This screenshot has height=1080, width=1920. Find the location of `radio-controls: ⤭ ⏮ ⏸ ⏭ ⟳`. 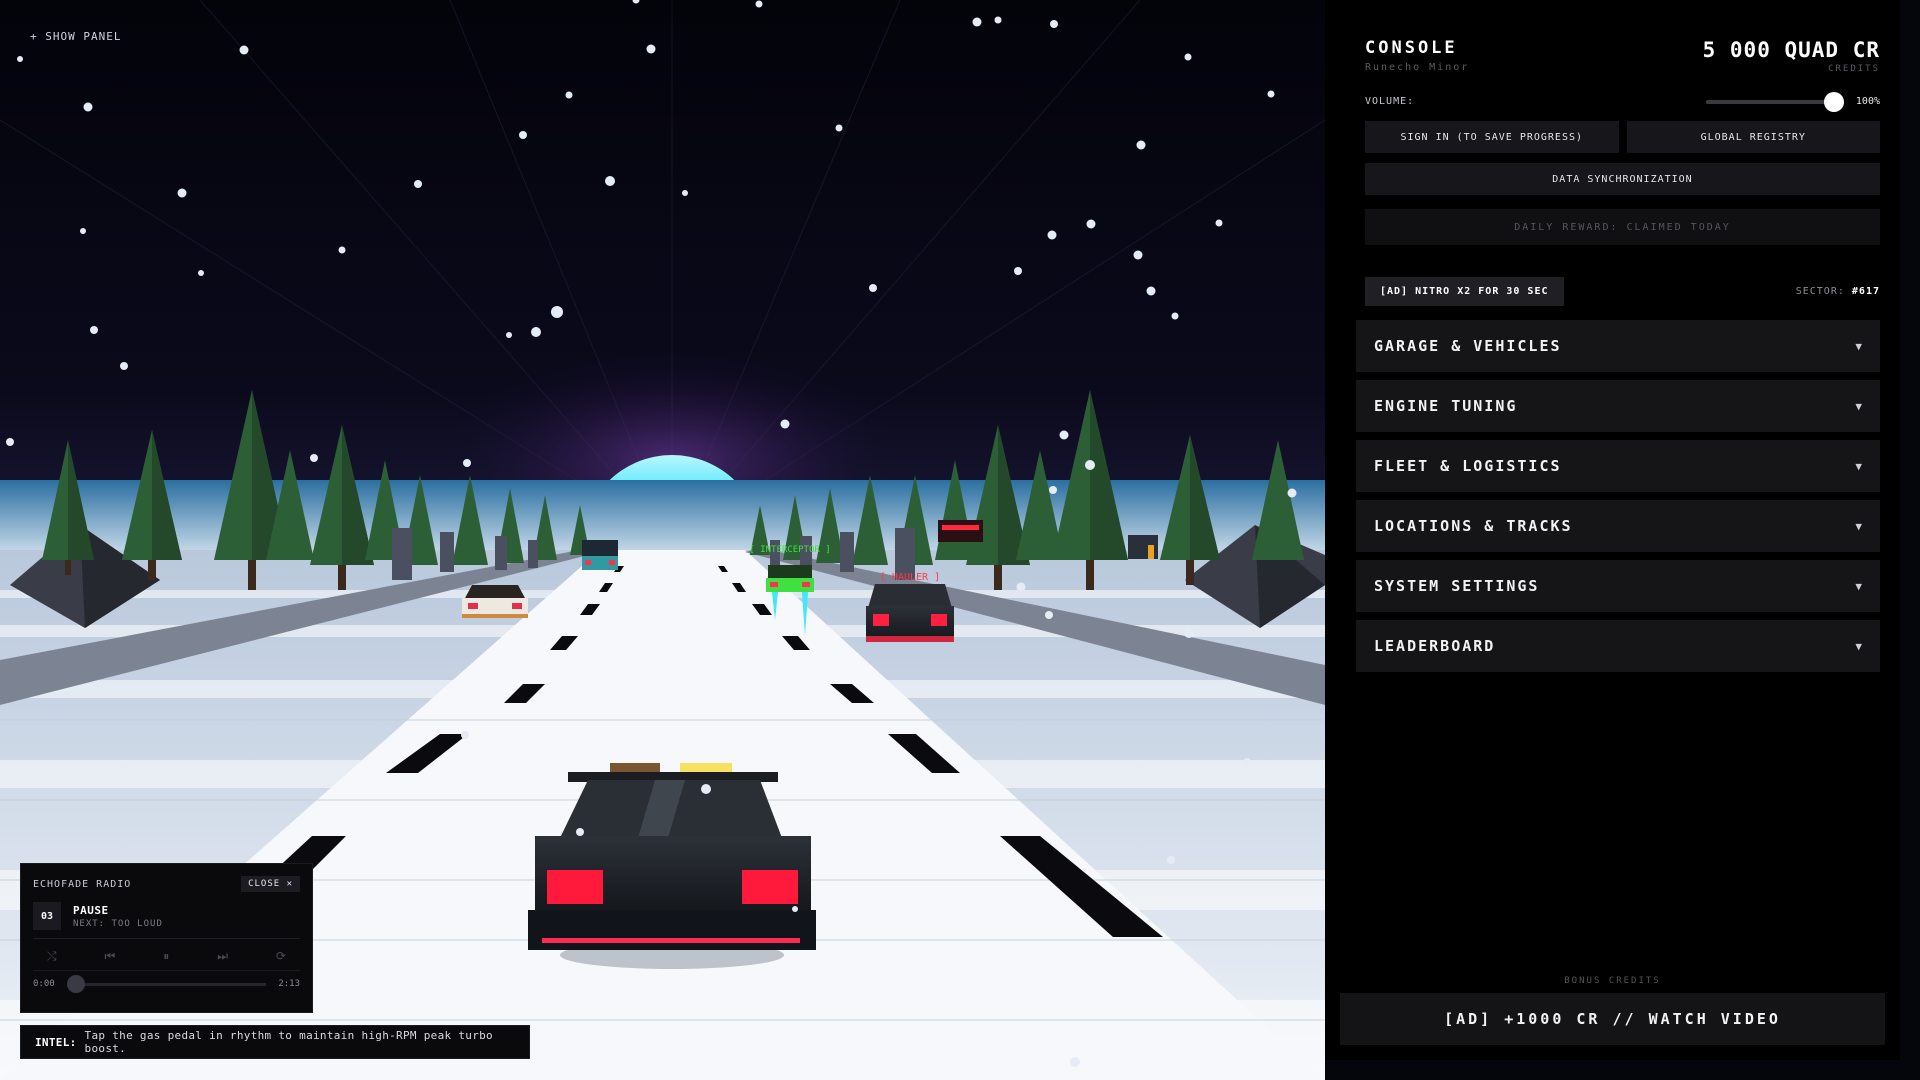

radio-controls: ⤭ ⏮ ⏸ ⏭ ⟳ is located at coordinates (166, 955).